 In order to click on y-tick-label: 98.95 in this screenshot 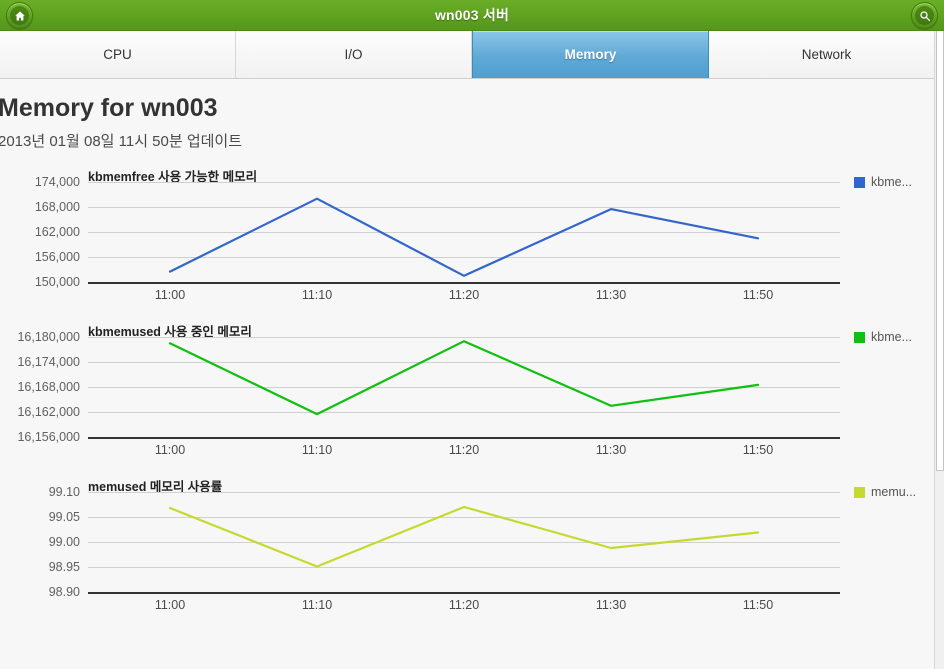, I will do `click(64, 567)`.